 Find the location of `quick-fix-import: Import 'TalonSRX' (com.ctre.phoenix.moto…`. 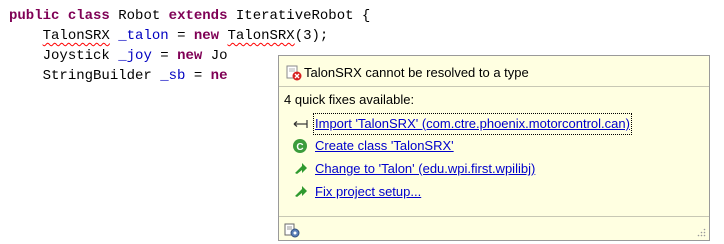

quick-fix-import: Import 'TalonSRX' (com.ctre.phoenix.moto… is located at coordinates (497, 124).